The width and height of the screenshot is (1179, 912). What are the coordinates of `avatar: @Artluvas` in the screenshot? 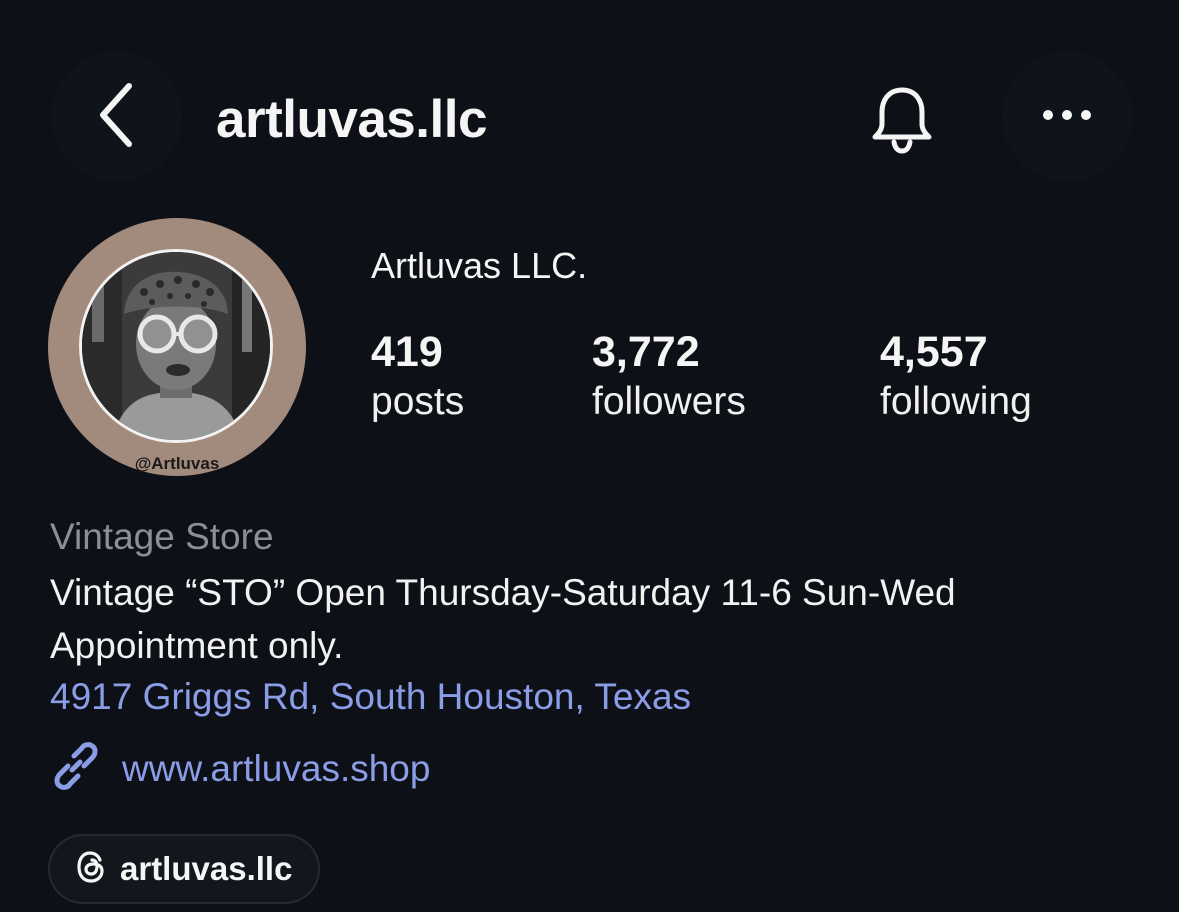 It's located at (177, 347).